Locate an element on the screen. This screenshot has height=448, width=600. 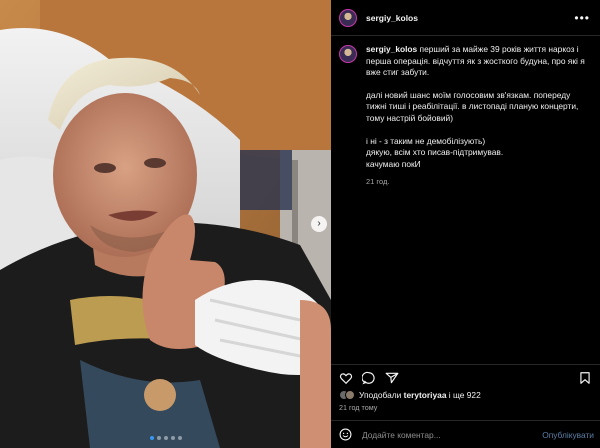
likes-summary: Уподобали terytoriyaa і ще 922 is located at coordinates (410, 395).